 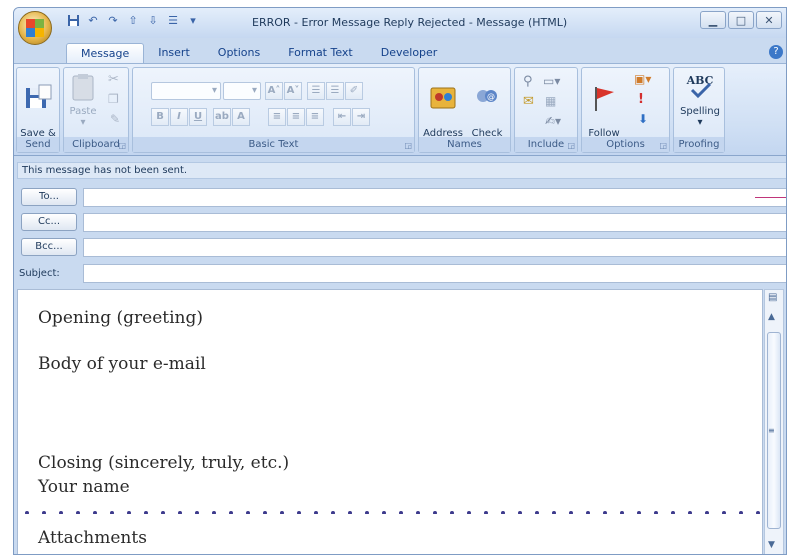 I want to click on body-text: Body of your e-mail, so click(x=122, y=364).